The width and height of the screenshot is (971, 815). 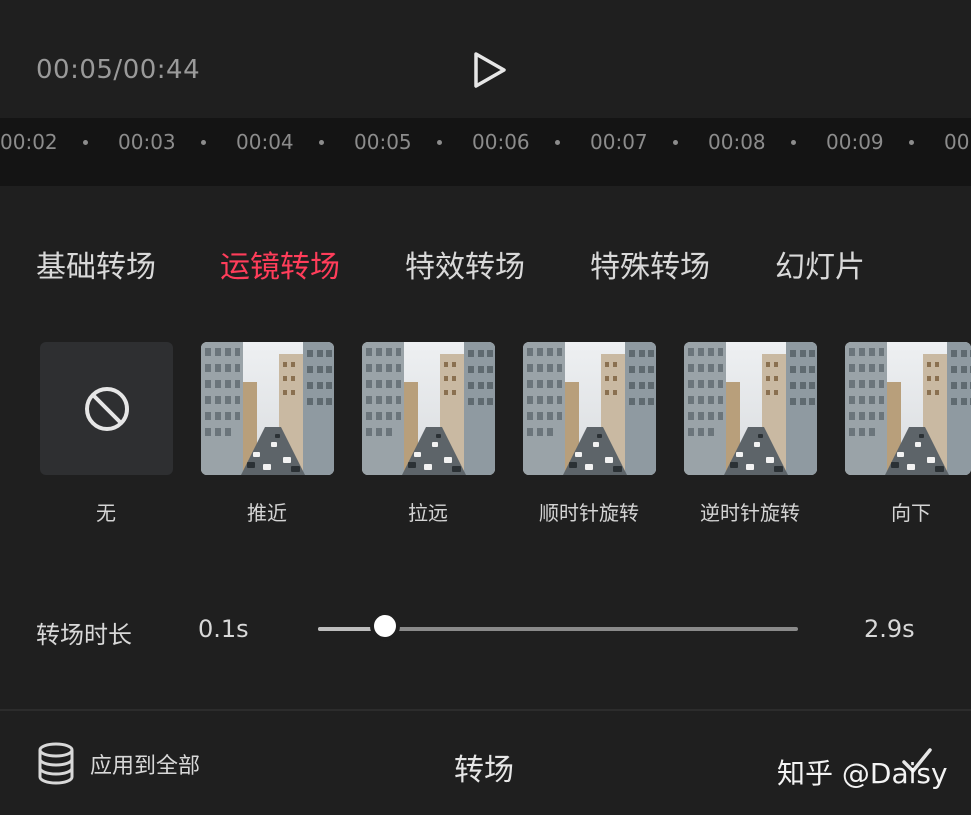 What do you see at coordinates (118, 70) in the screenshot?
I see `time-display: 00:05/00:44` at bounding box center [118, 70].